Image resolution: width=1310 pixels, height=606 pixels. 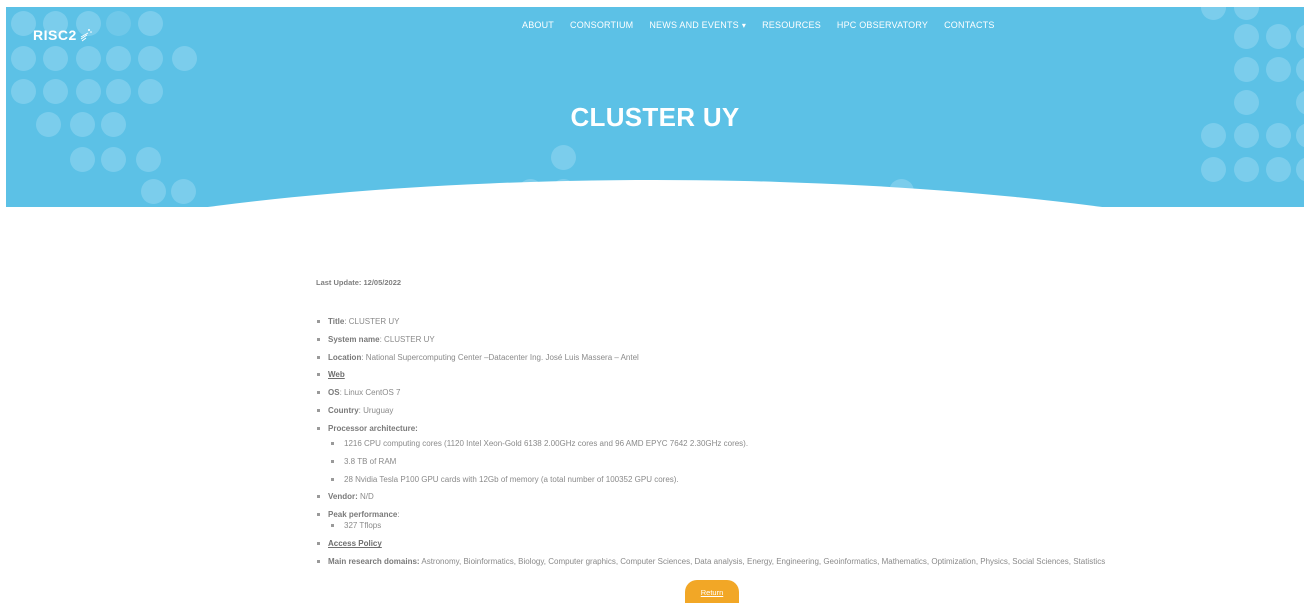 What do you see at coordinates (655, 117) in the screenshot?
I see `page-title: CLUSTER UY` at bounding box center [655, 117].